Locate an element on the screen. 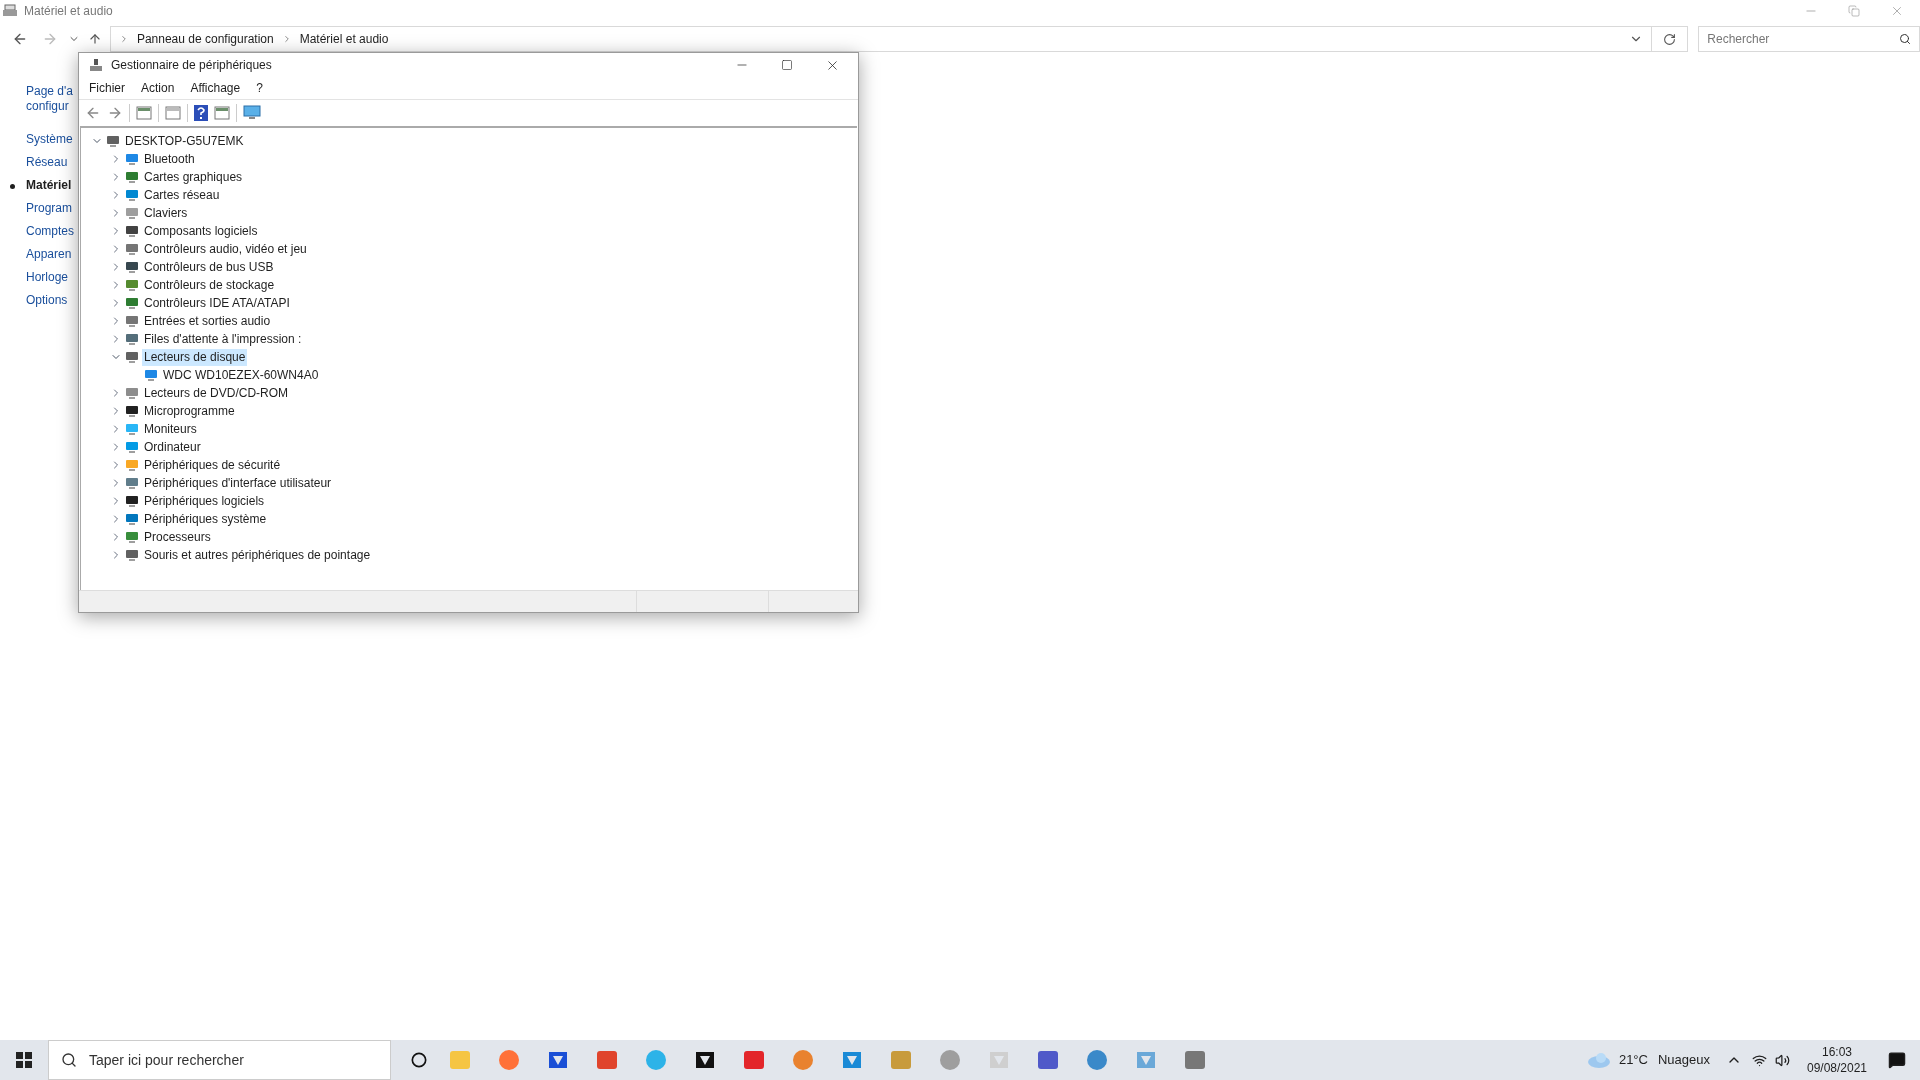  temperature: 21°C is located at coordinates (1633, 1060).